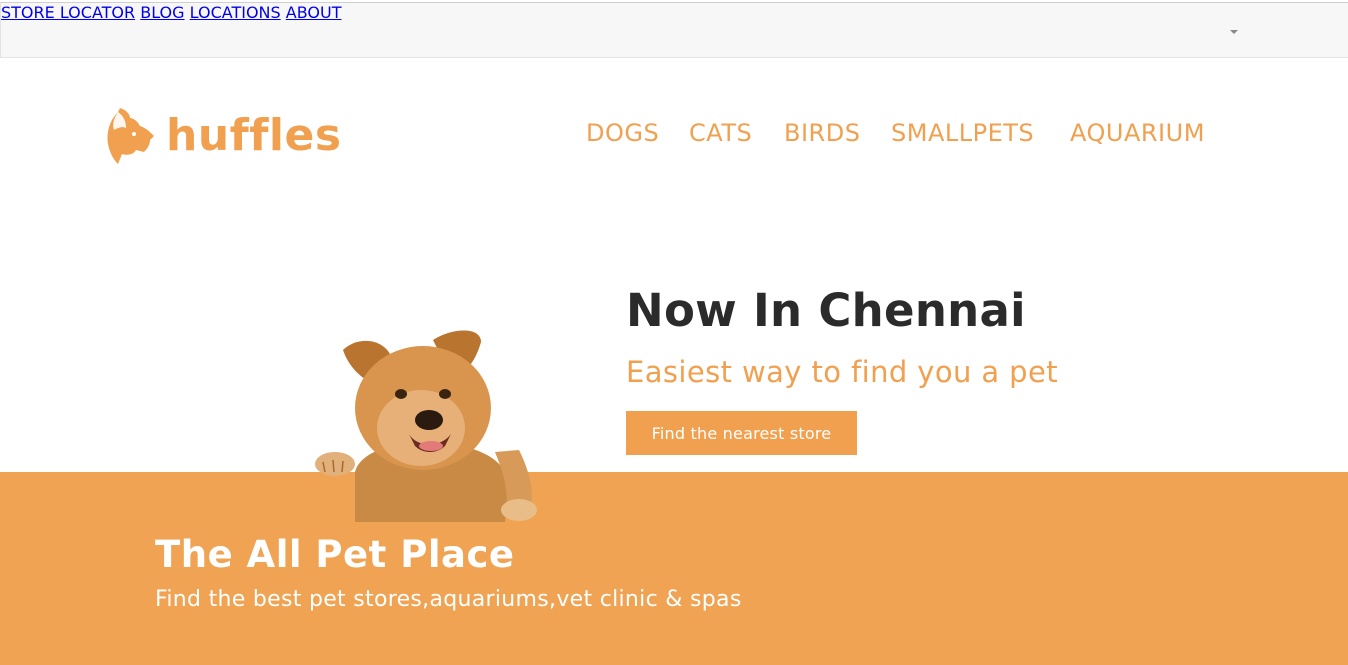 This screenshot has height=665, width=1348. What do you see at coordinates (822, 133) in the screenshot?
I see `nav-birds: BIRDS` at bounding box center [822, 133].